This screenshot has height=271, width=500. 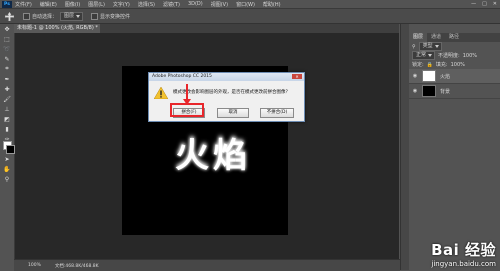 I want to click on menu-file: 文件(F), so click(x=23, y=4).